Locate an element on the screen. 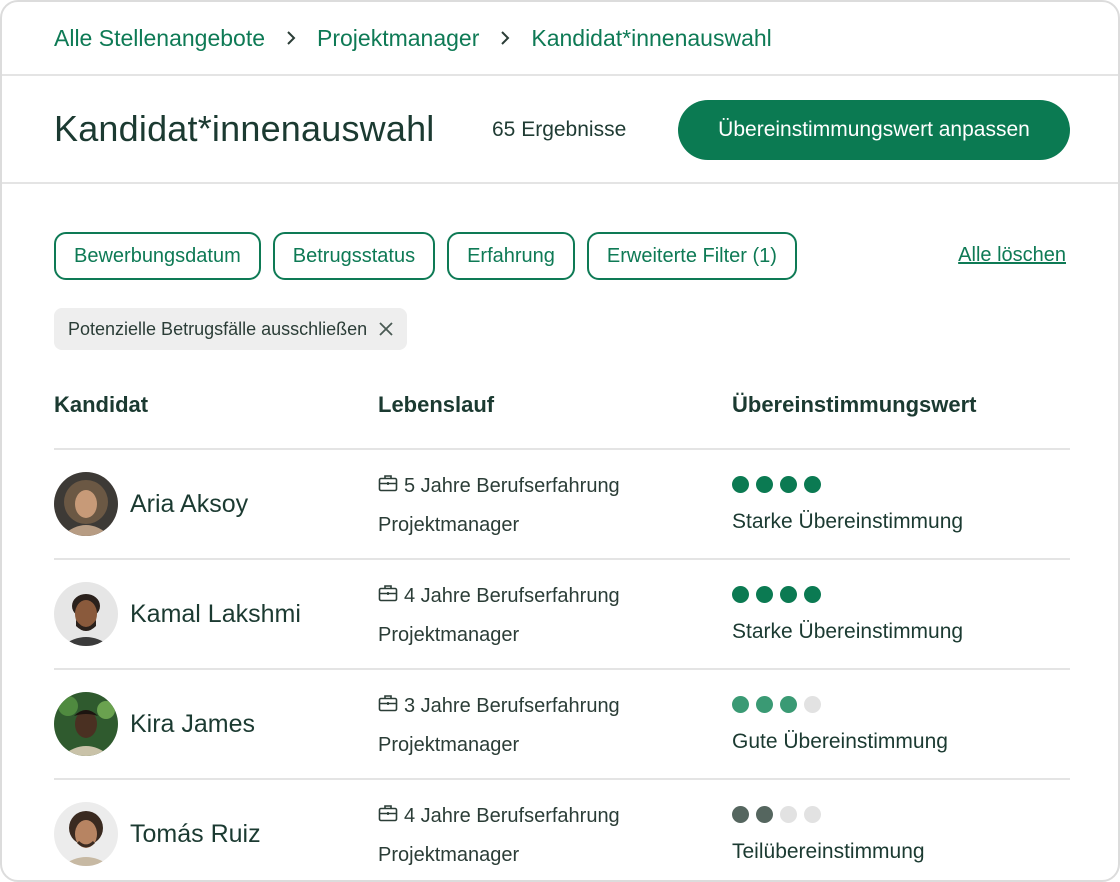 The width and height of the screenshot is (1120, 882). column-header-resume: Lebenslauf is located at coordinates (436, 405).